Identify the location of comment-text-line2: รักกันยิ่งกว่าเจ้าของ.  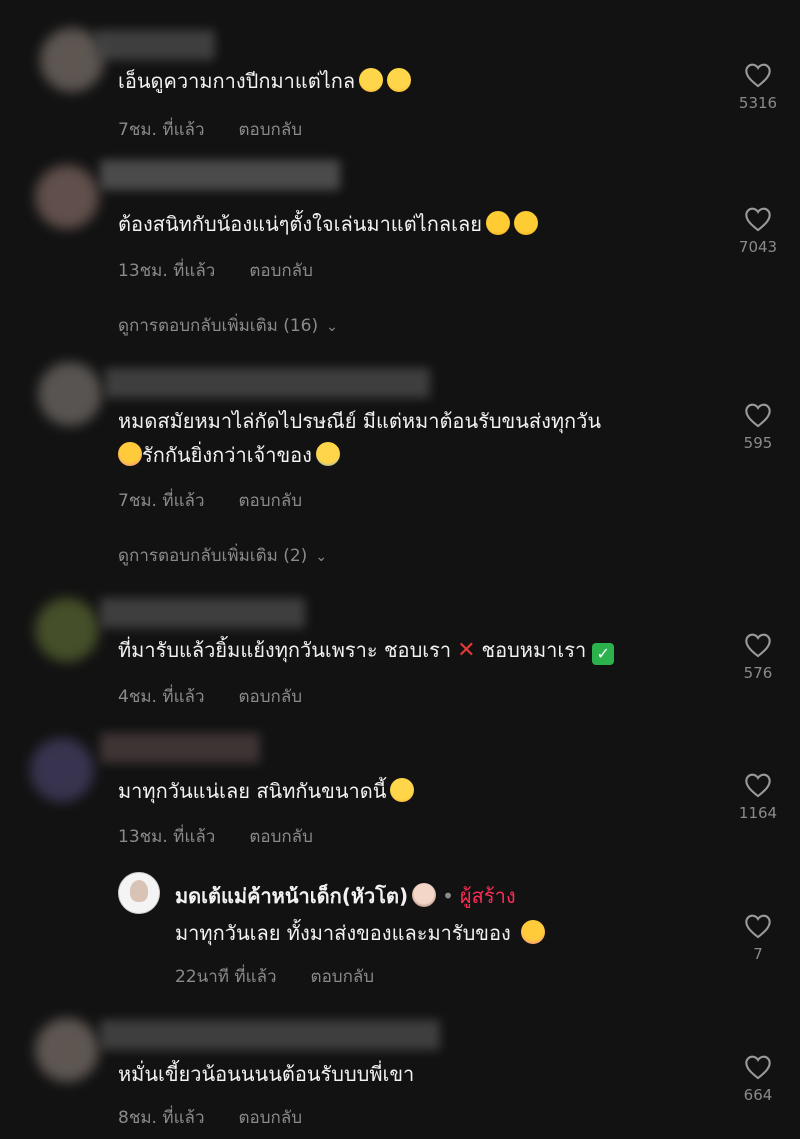
(229, 455).